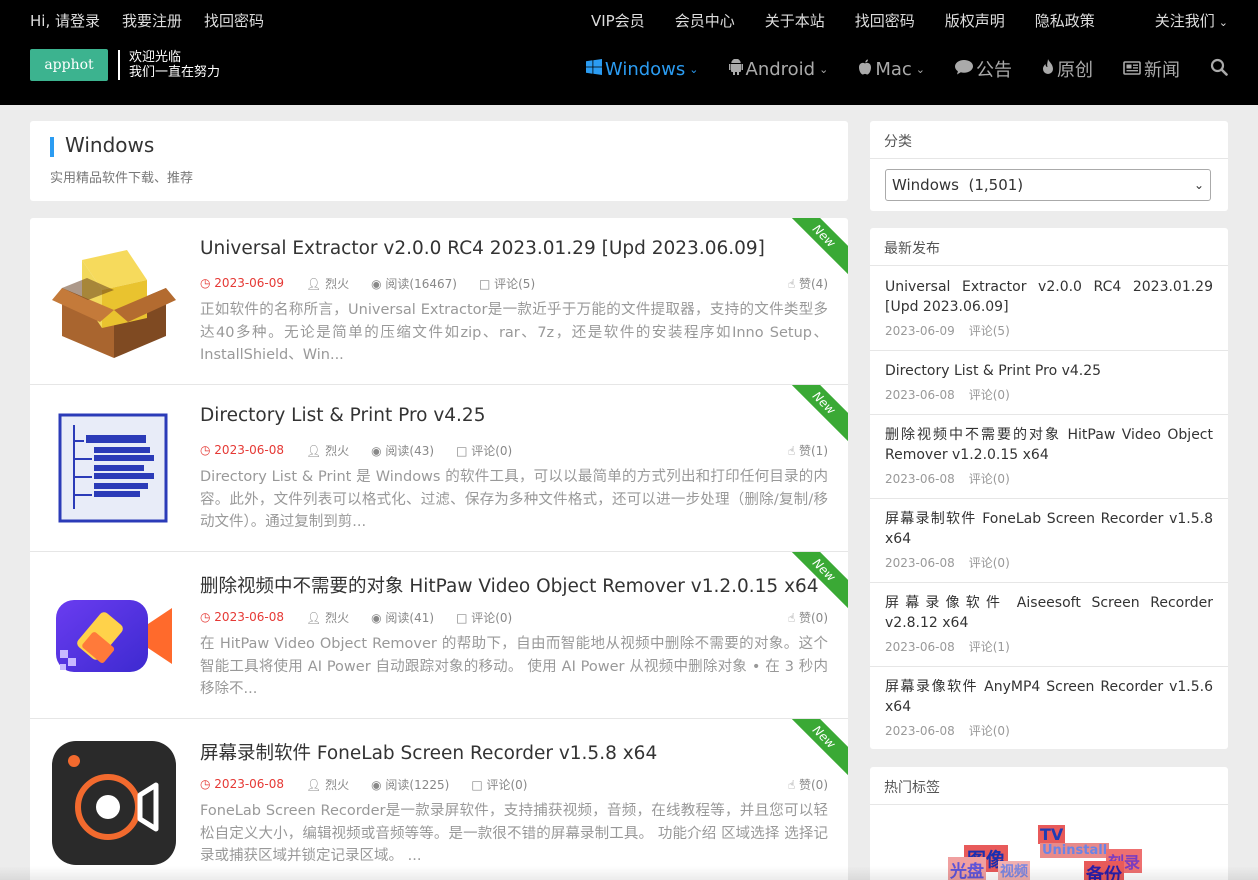 This screenshot has width=1258, height=880. I want to click on post-views: ◉ 阅读(16467), so click(414, 283).